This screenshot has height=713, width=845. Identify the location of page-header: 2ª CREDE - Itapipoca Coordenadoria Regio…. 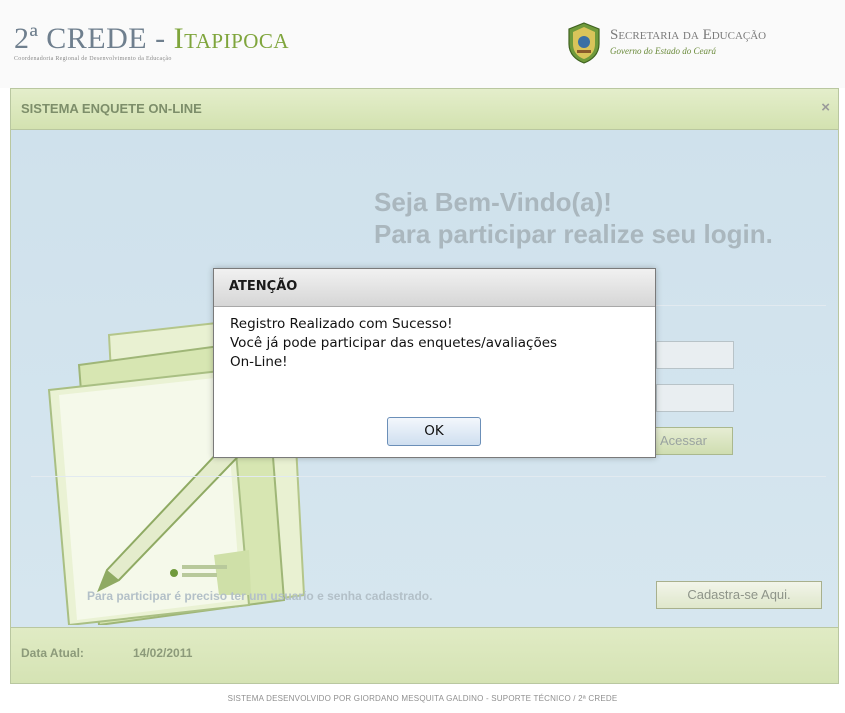
(422, 44).